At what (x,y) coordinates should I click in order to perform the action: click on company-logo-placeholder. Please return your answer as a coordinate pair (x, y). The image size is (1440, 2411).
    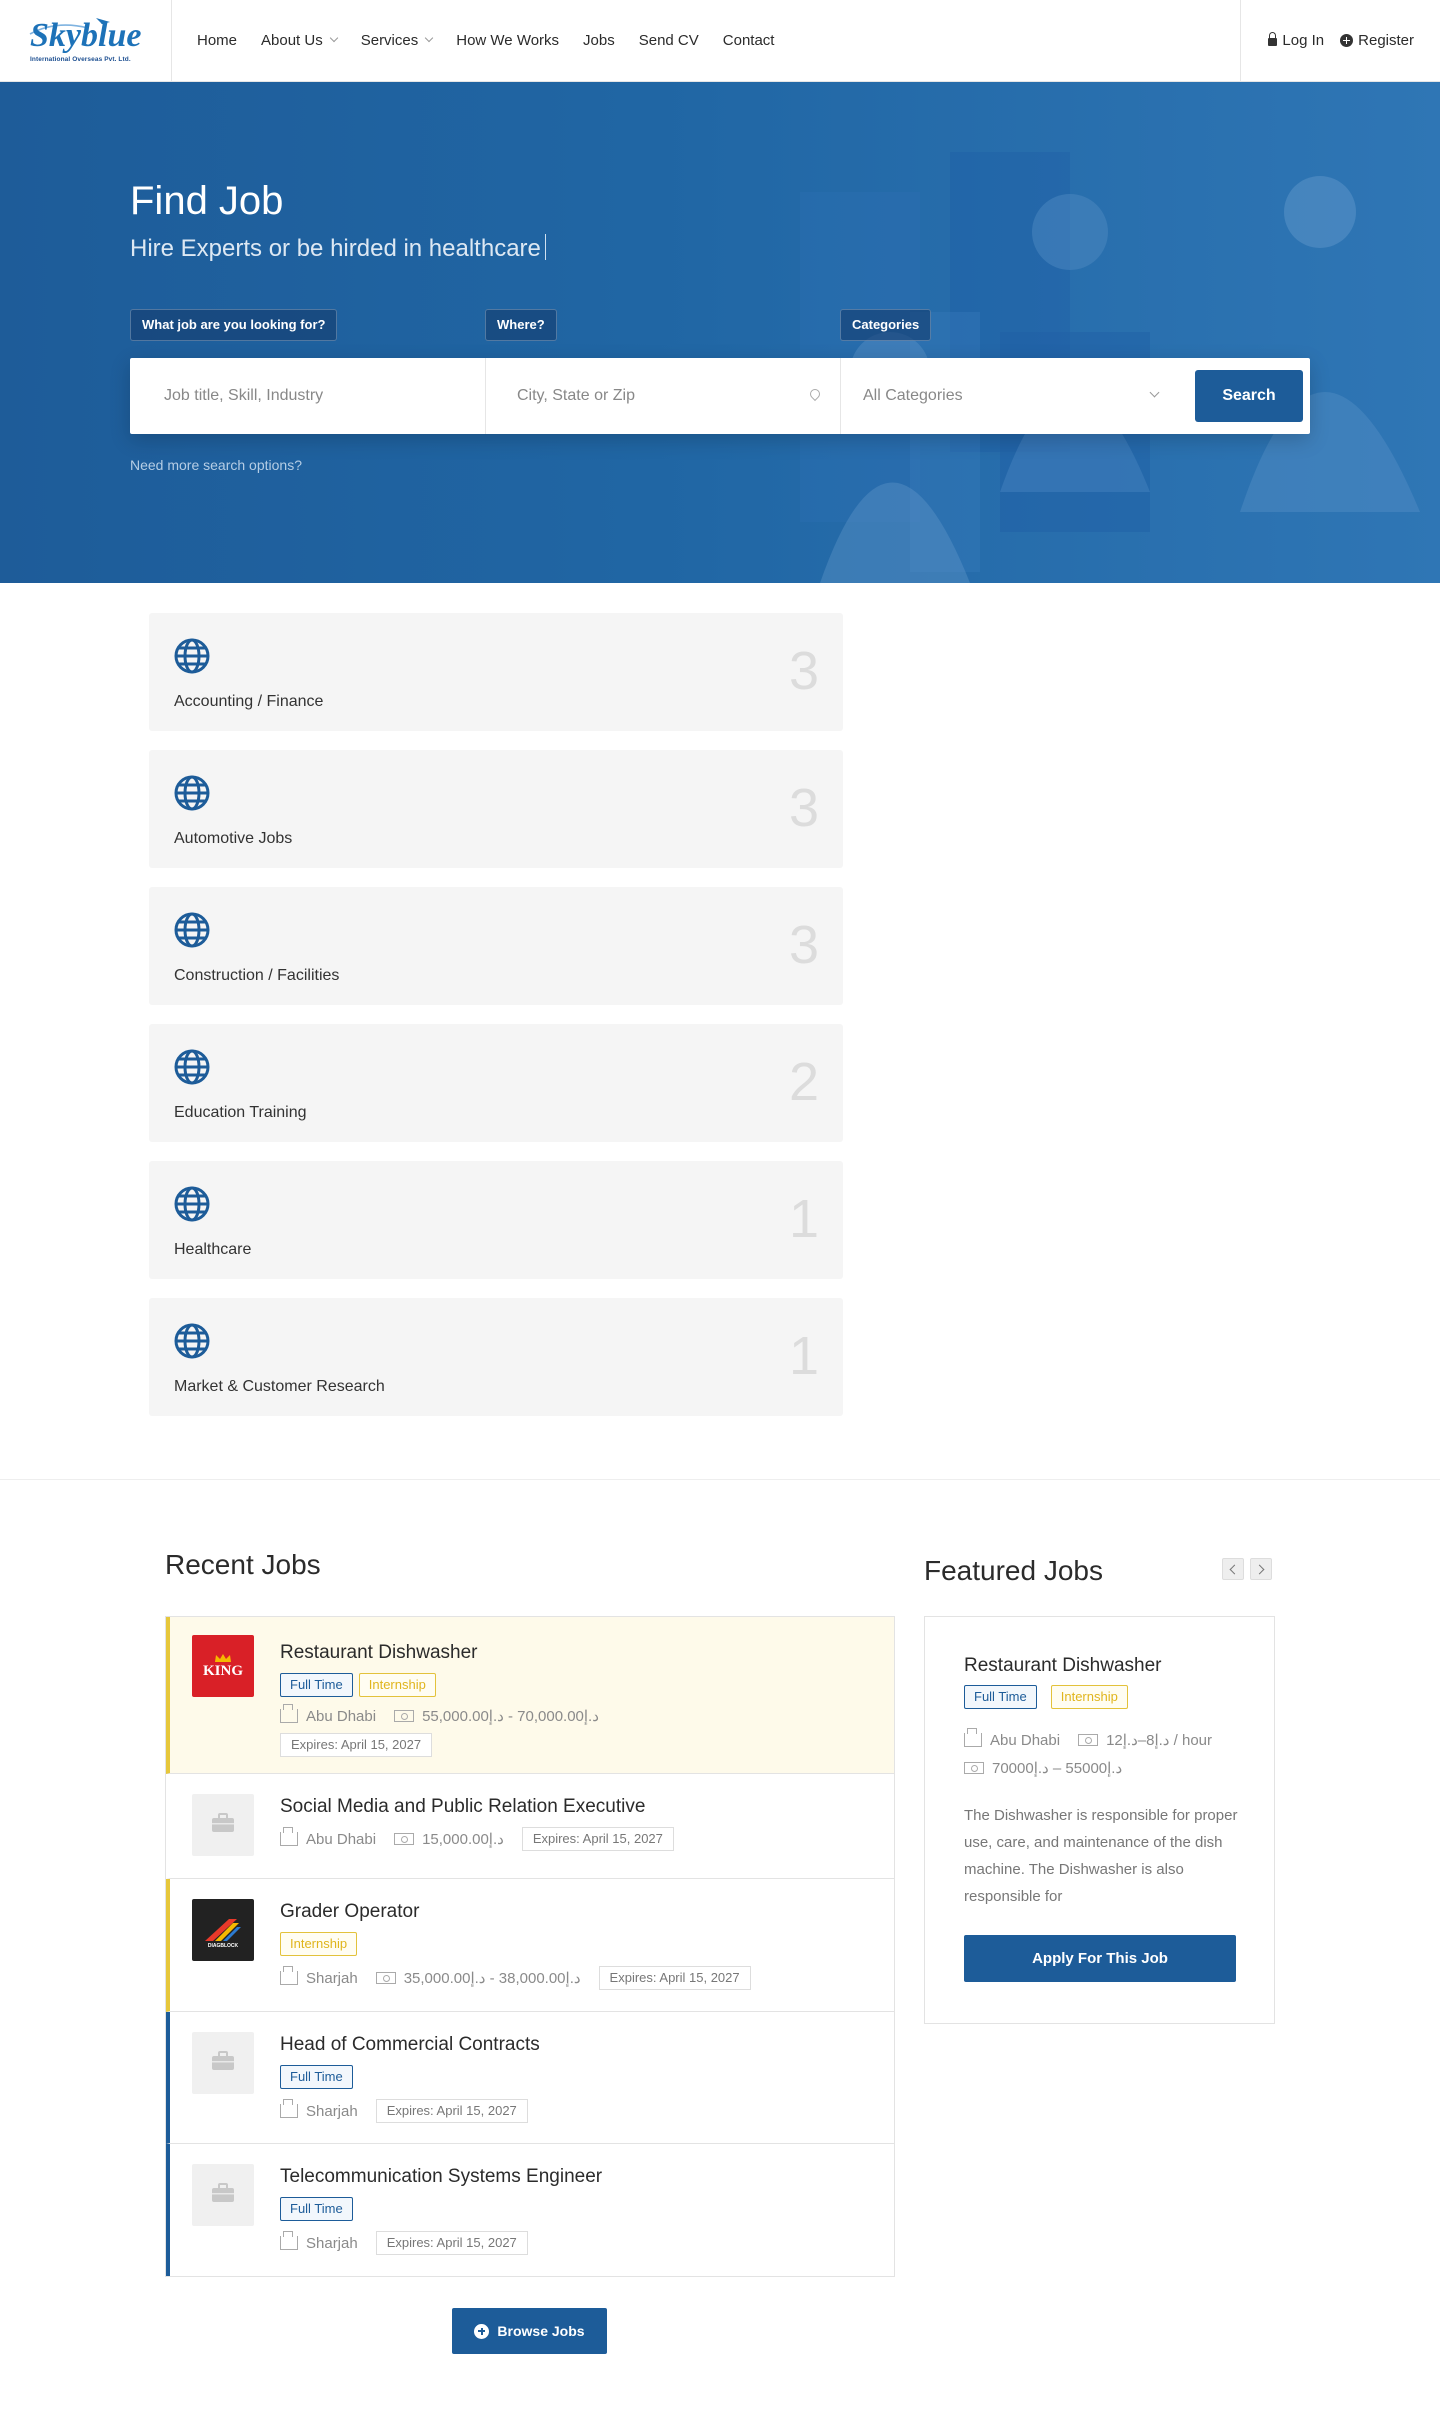
    Looking at the image, I should click on (223, 1825).